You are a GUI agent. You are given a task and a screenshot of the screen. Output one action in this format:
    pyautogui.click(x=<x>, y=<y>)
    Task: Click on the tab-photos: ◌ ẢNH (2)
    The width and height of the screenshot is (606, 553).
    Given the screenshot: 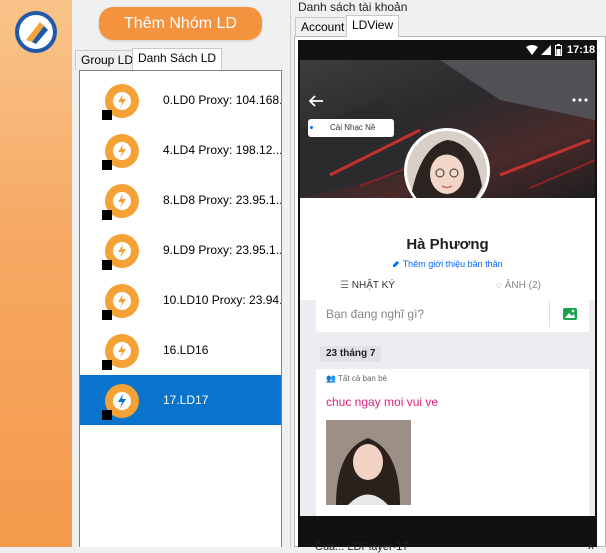 What is the action you would take?
    pyautogui.click(x=518, y=285)
    